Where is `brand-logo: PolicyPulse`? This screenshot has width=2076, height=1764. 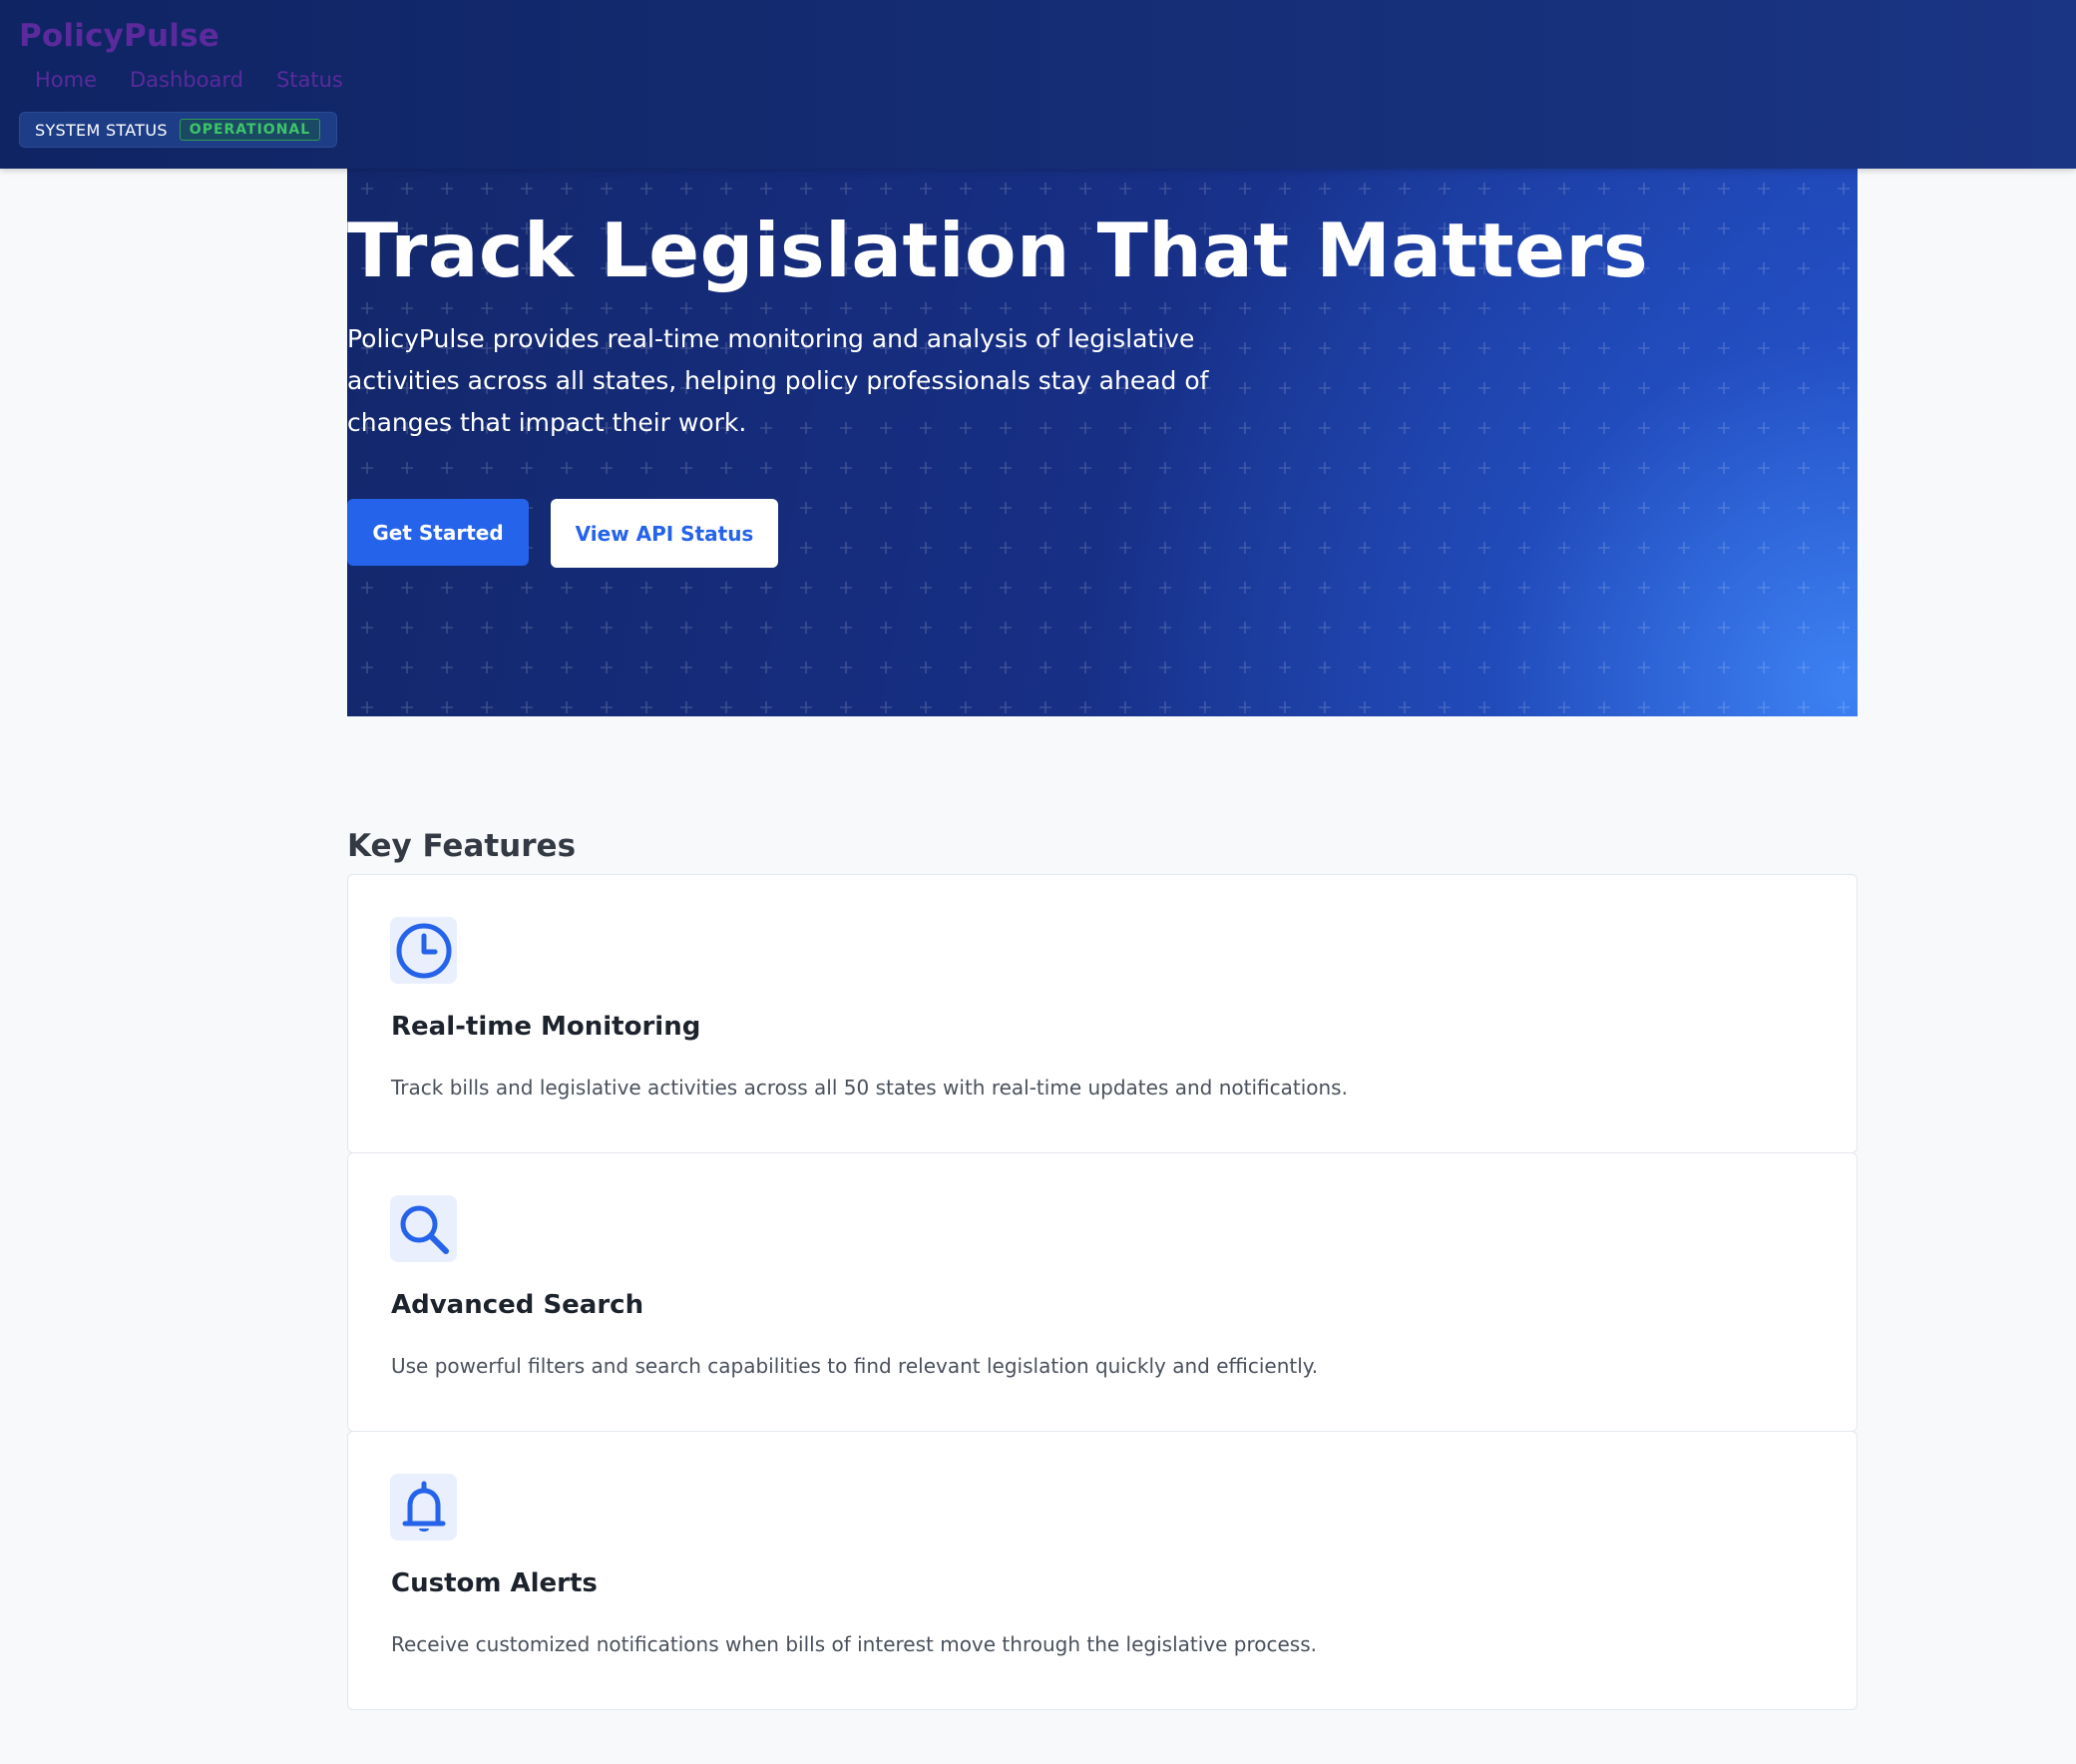 brand-logo: PolicyPulse is located at coordinates (119, 36).